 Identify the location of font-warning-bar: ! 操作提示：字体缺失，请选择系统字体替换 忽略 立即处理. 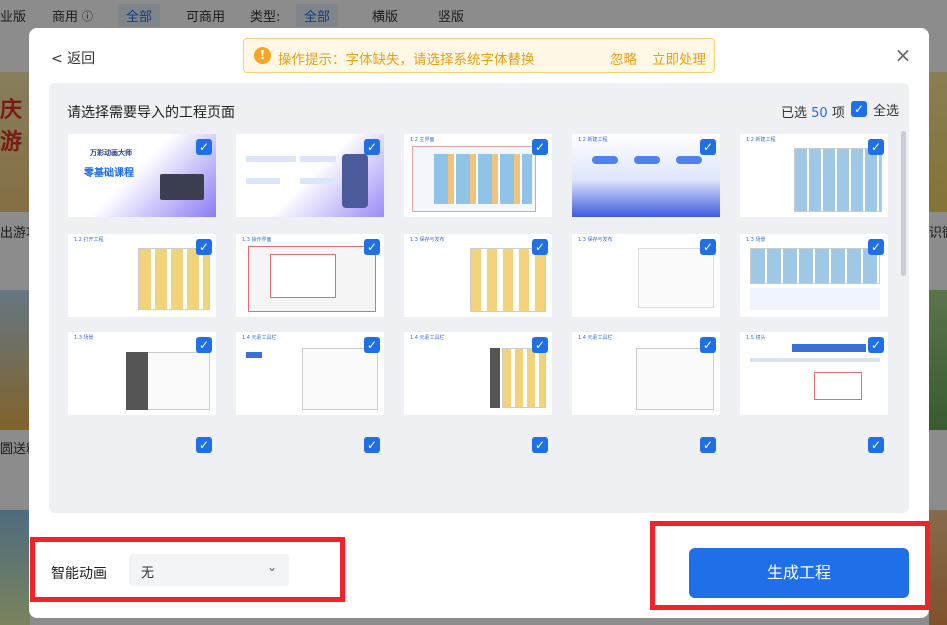
(479, 55).